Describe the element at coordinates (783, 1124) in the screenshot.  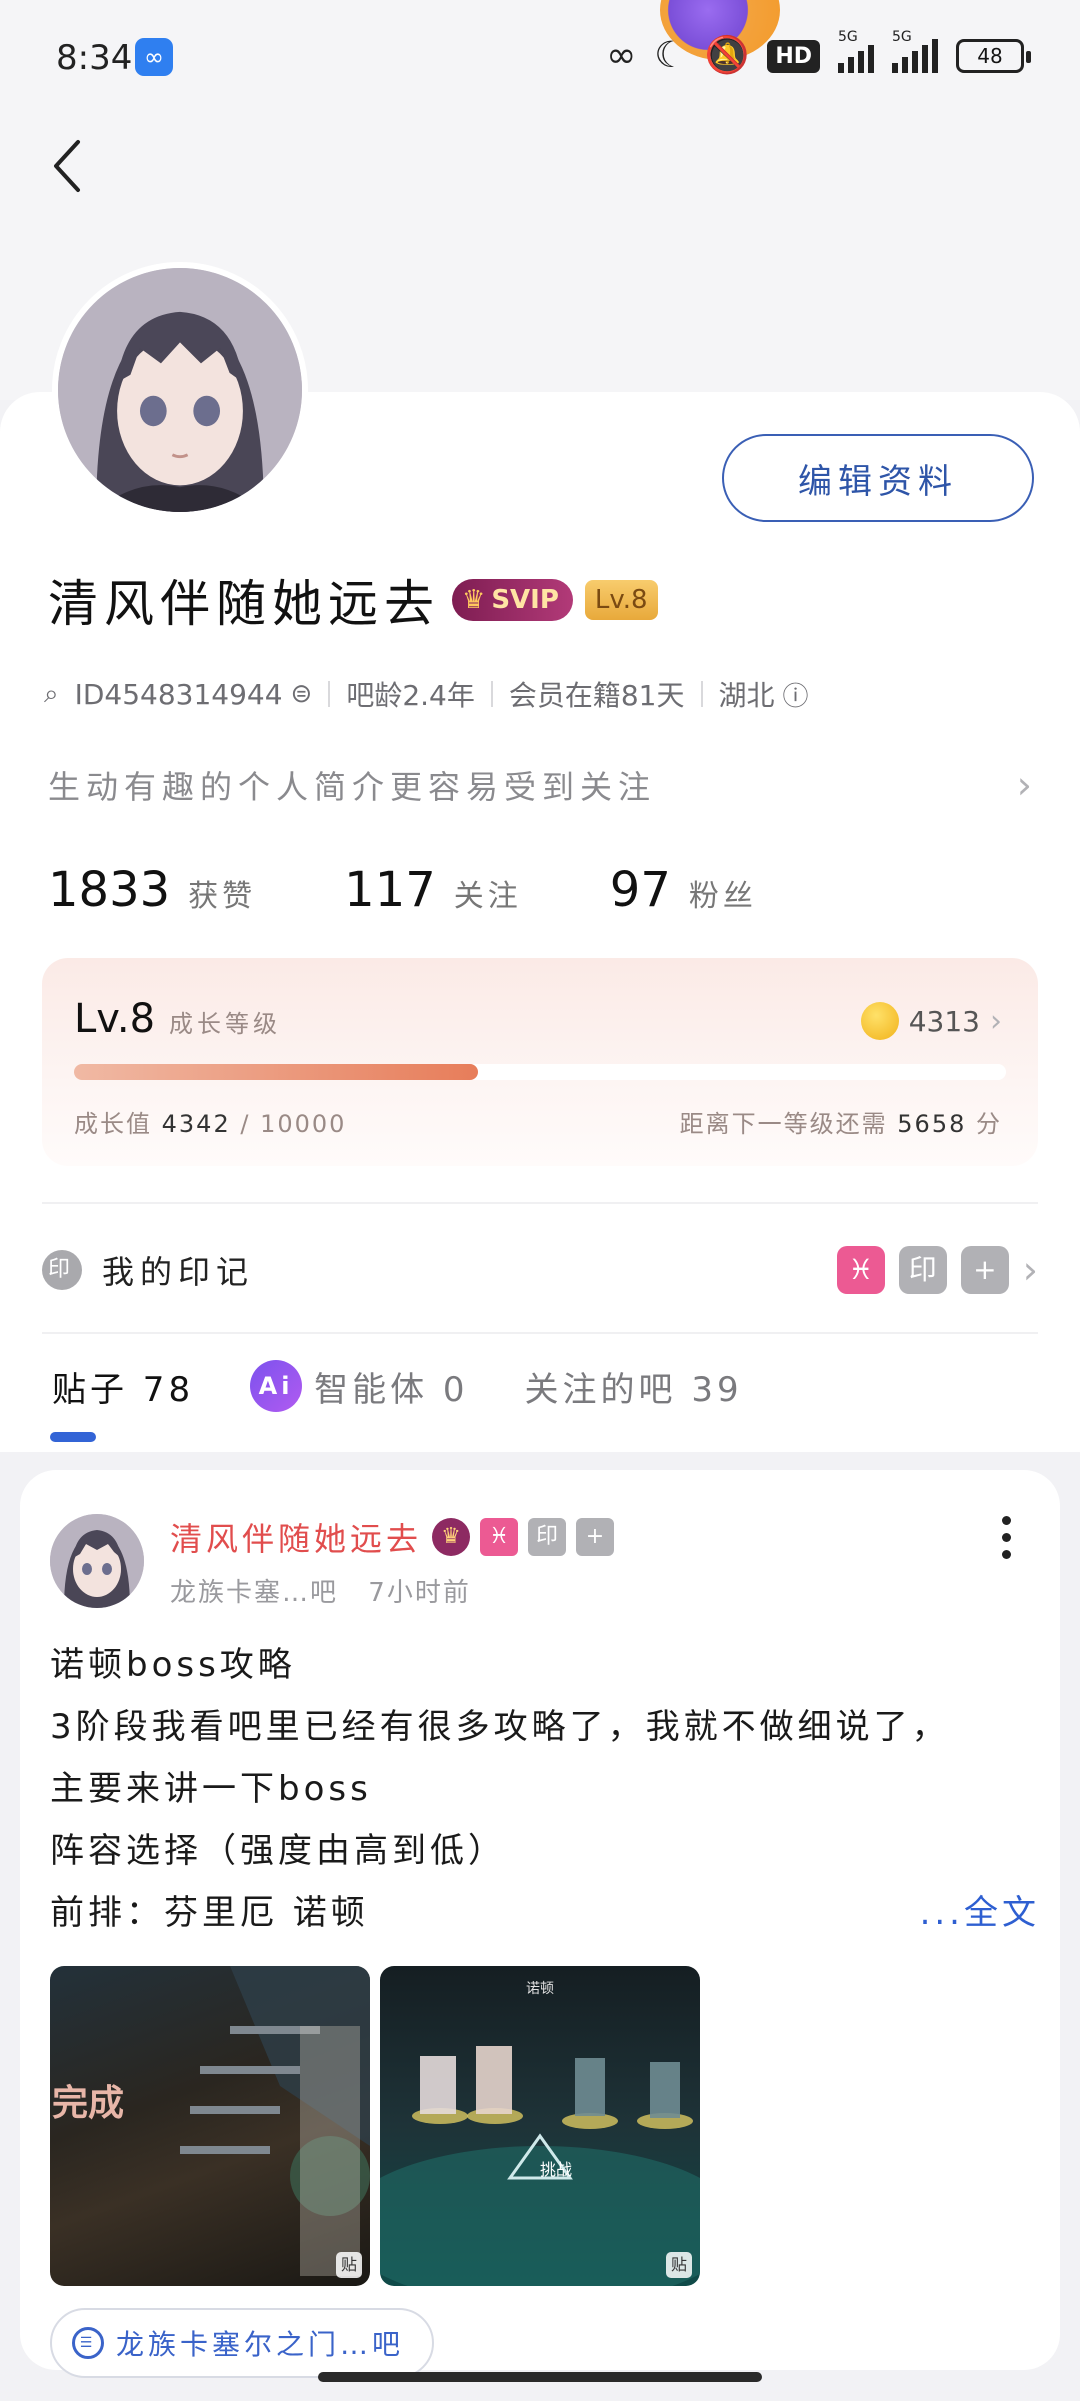
I see `next-level-label: 距离下一等级还需` at that location.